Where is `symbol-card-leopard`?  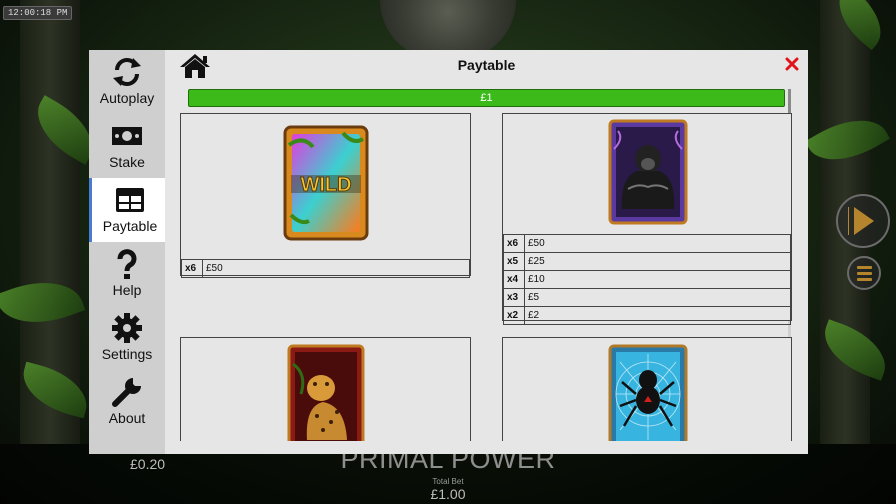
symbol-card-leopard is located at coordinates (325, 389).